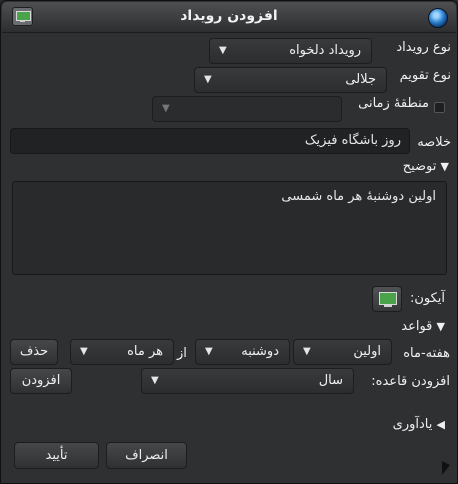  I want to click on rule-weekday-select: ▼ دوشنبه, so click(242, 352).